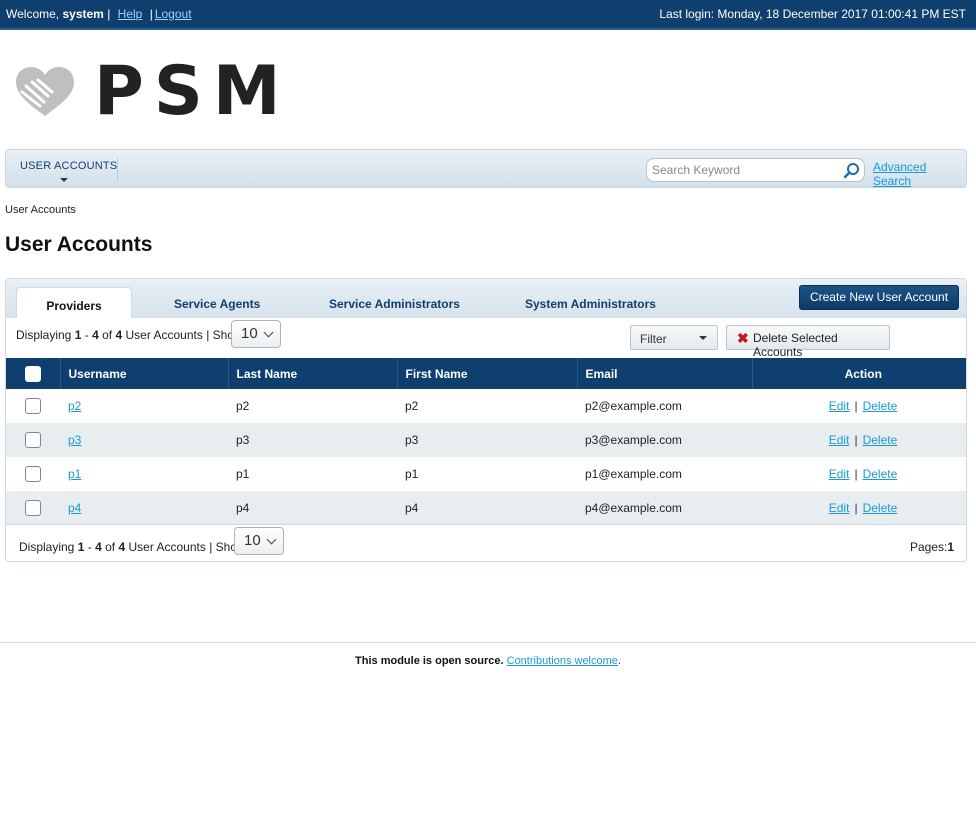 This screenshot has width=976, height=814. What do you see at coordinates (40, 210) in the screenshot?
I see `breadcrumb: User Accounts` at bounding box center [40, 210].